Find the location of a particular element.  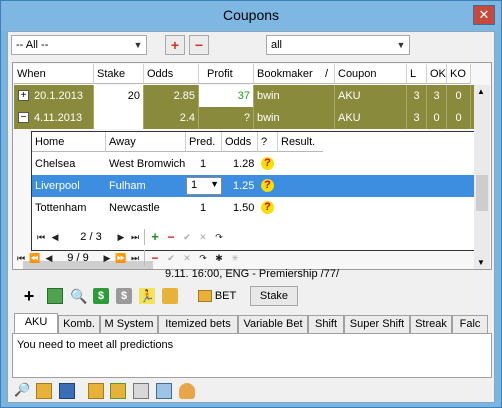

prev-page-icon: ⏪ is located at coordinates (35, 258).